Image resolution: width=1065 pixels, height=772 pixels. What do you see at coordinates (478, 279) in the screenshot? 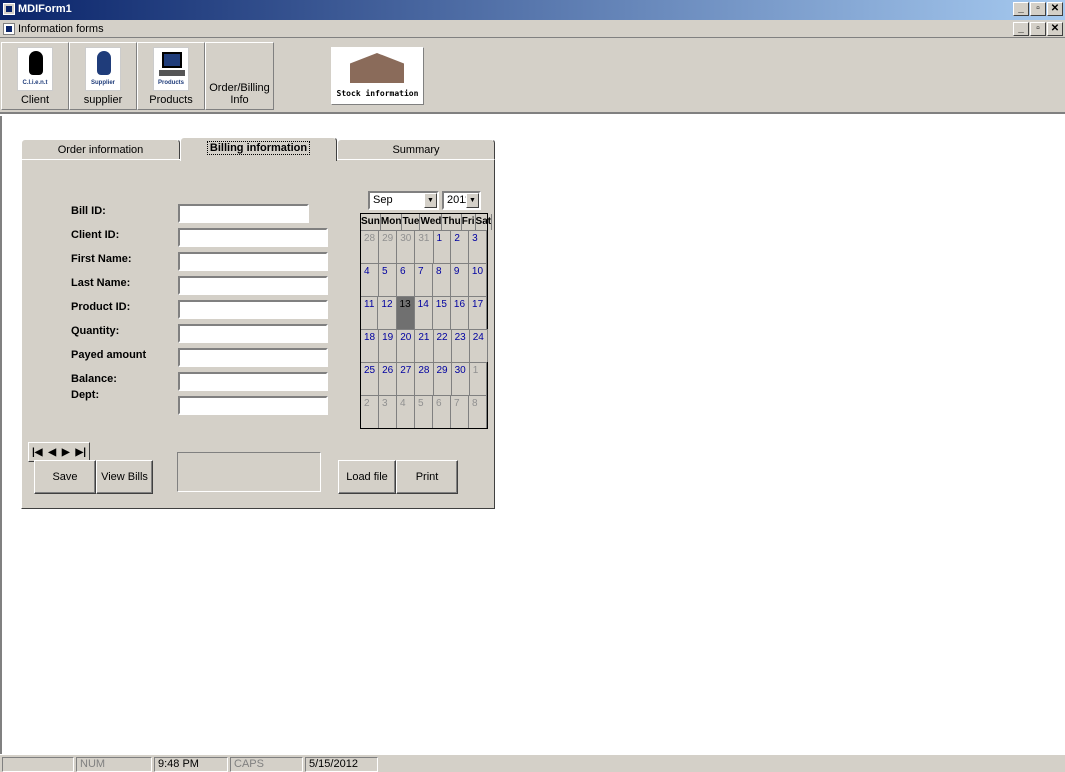
I see `calendar-day: 10` at bounding box center [478, 279].